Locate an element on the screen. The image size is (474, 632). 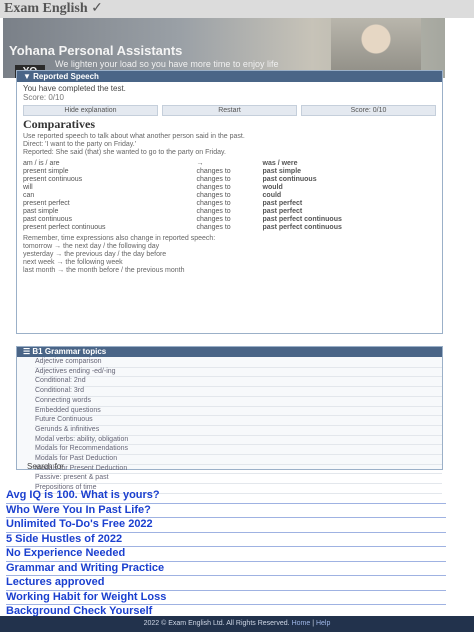
ad-link: Who Were You In Past Life? is located at coordinates (226, 511).